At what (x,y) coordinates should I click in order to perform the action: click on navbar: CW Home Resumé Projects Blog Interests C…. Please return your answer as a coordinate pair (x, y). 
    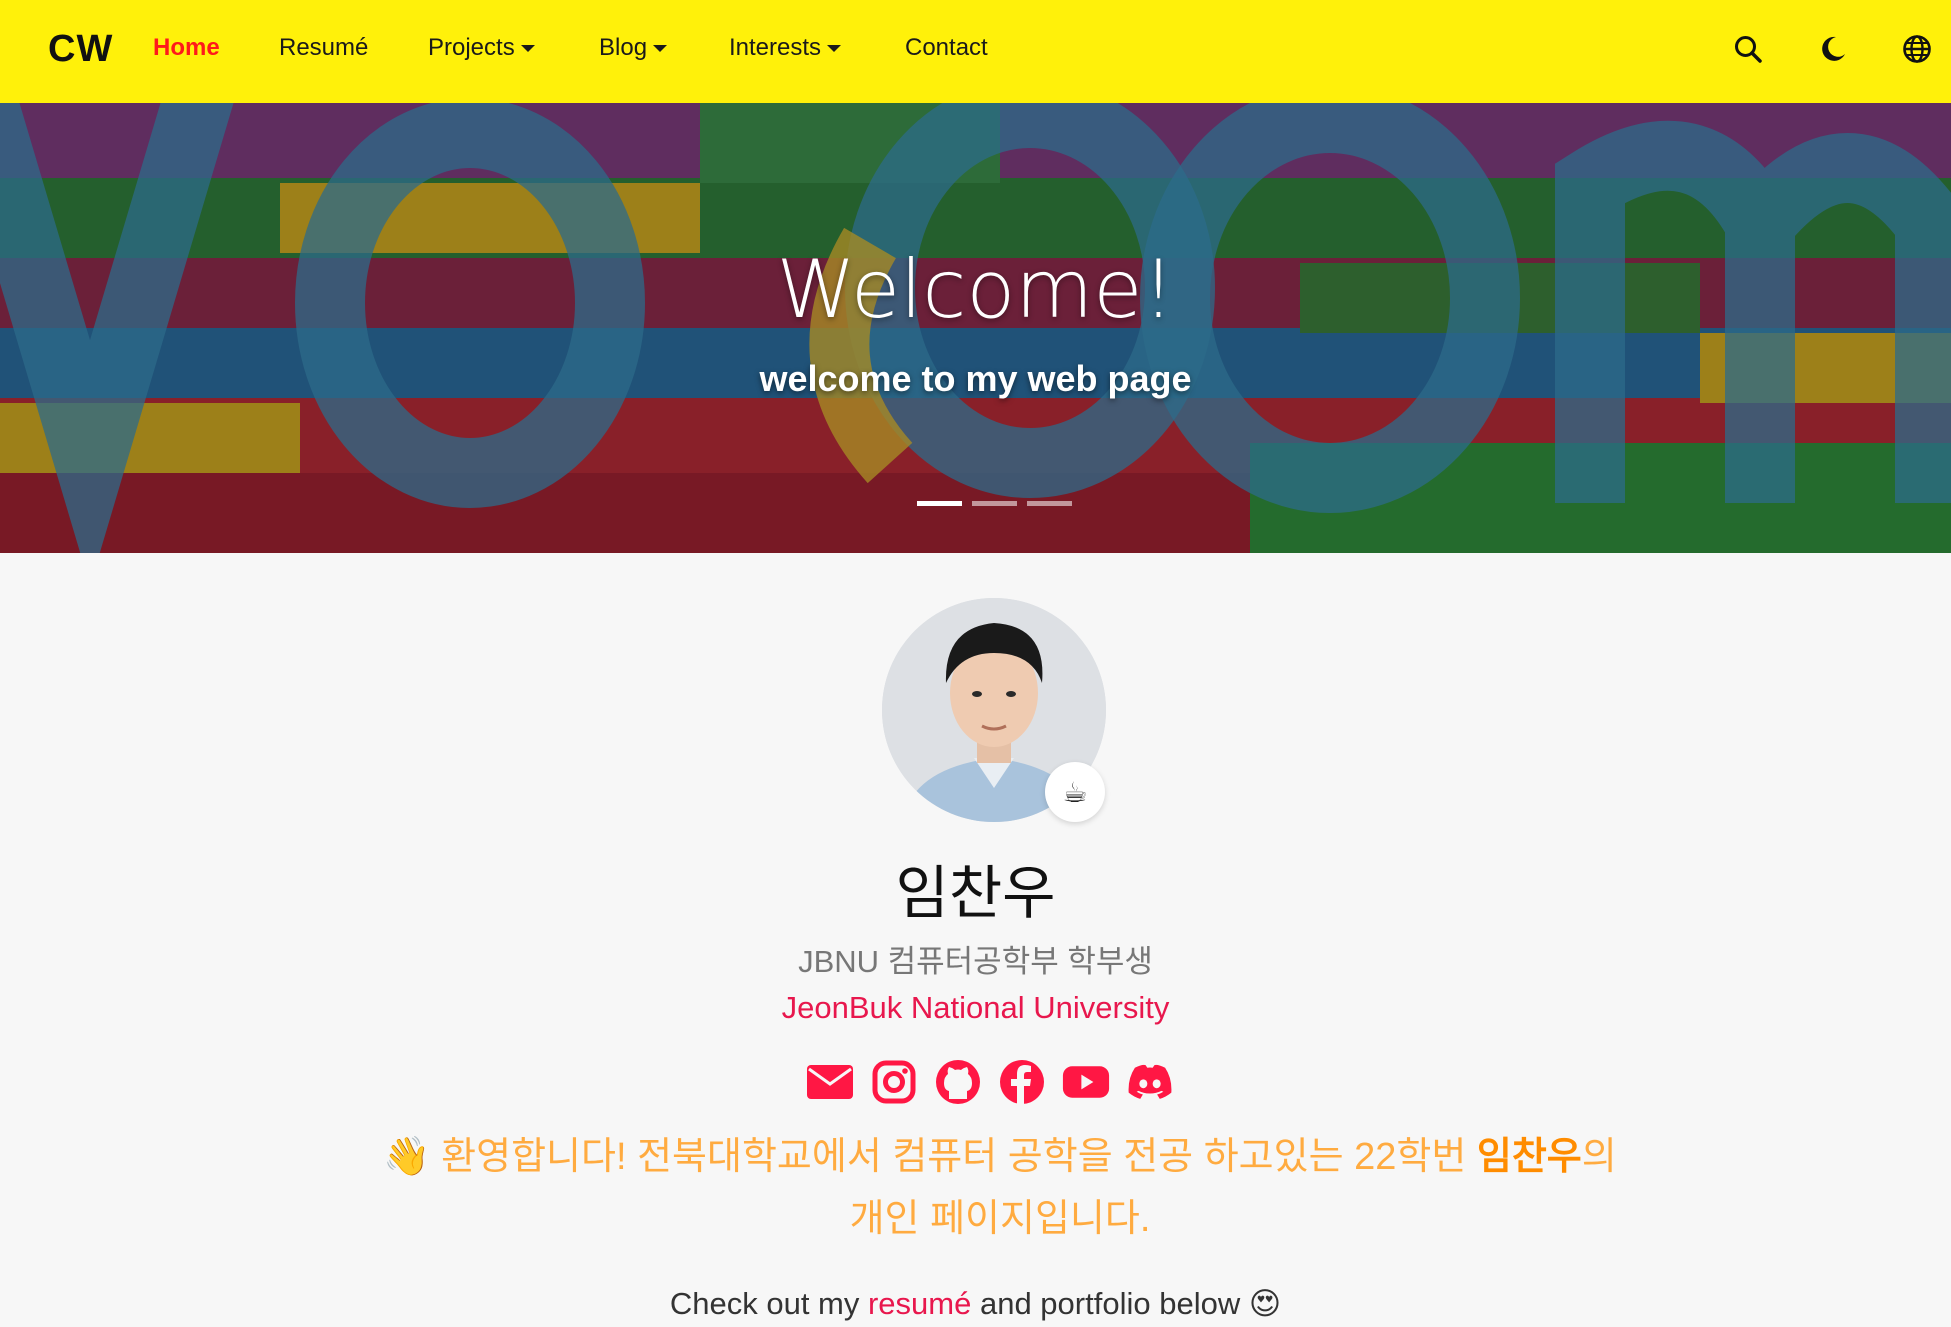
    Looking at the image, I should click on (975, 51).